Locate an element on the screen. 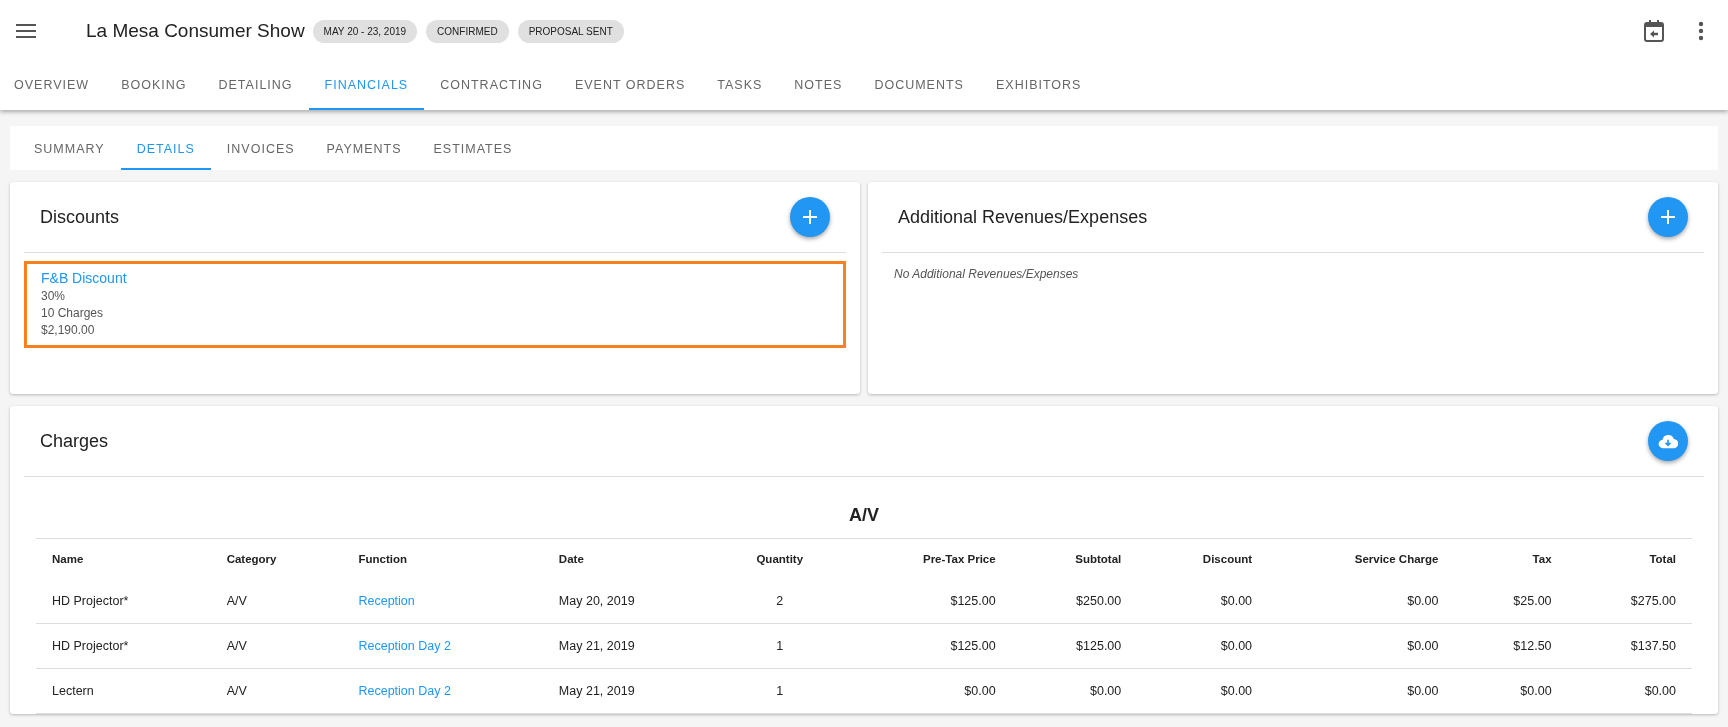 Image resolution: width=1728 pixels, height=727 pixels. nav-tab: EVENT ORDERS is located at coordinates (630, 86).